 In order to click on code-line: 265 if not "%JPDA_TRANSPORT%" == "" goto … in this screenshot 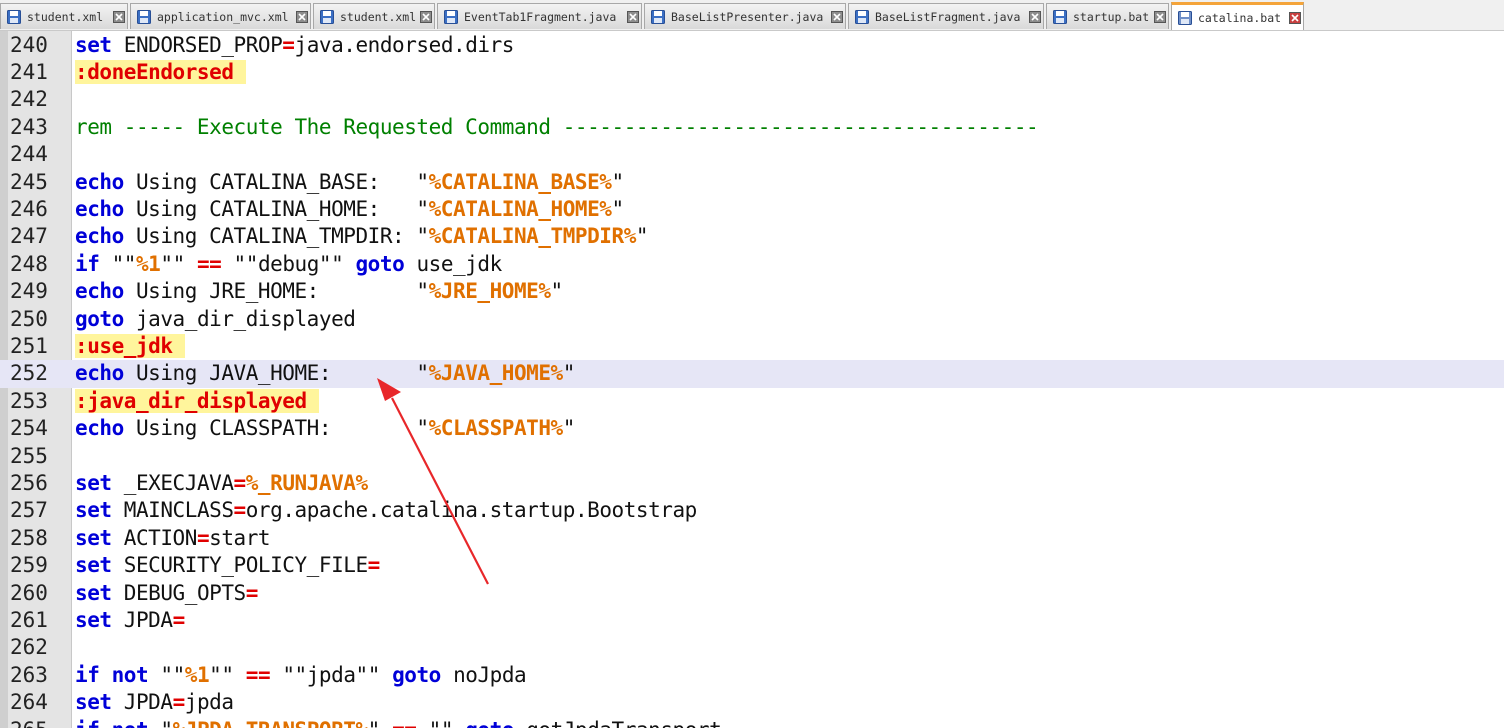, I will do `click(752, 722)`.